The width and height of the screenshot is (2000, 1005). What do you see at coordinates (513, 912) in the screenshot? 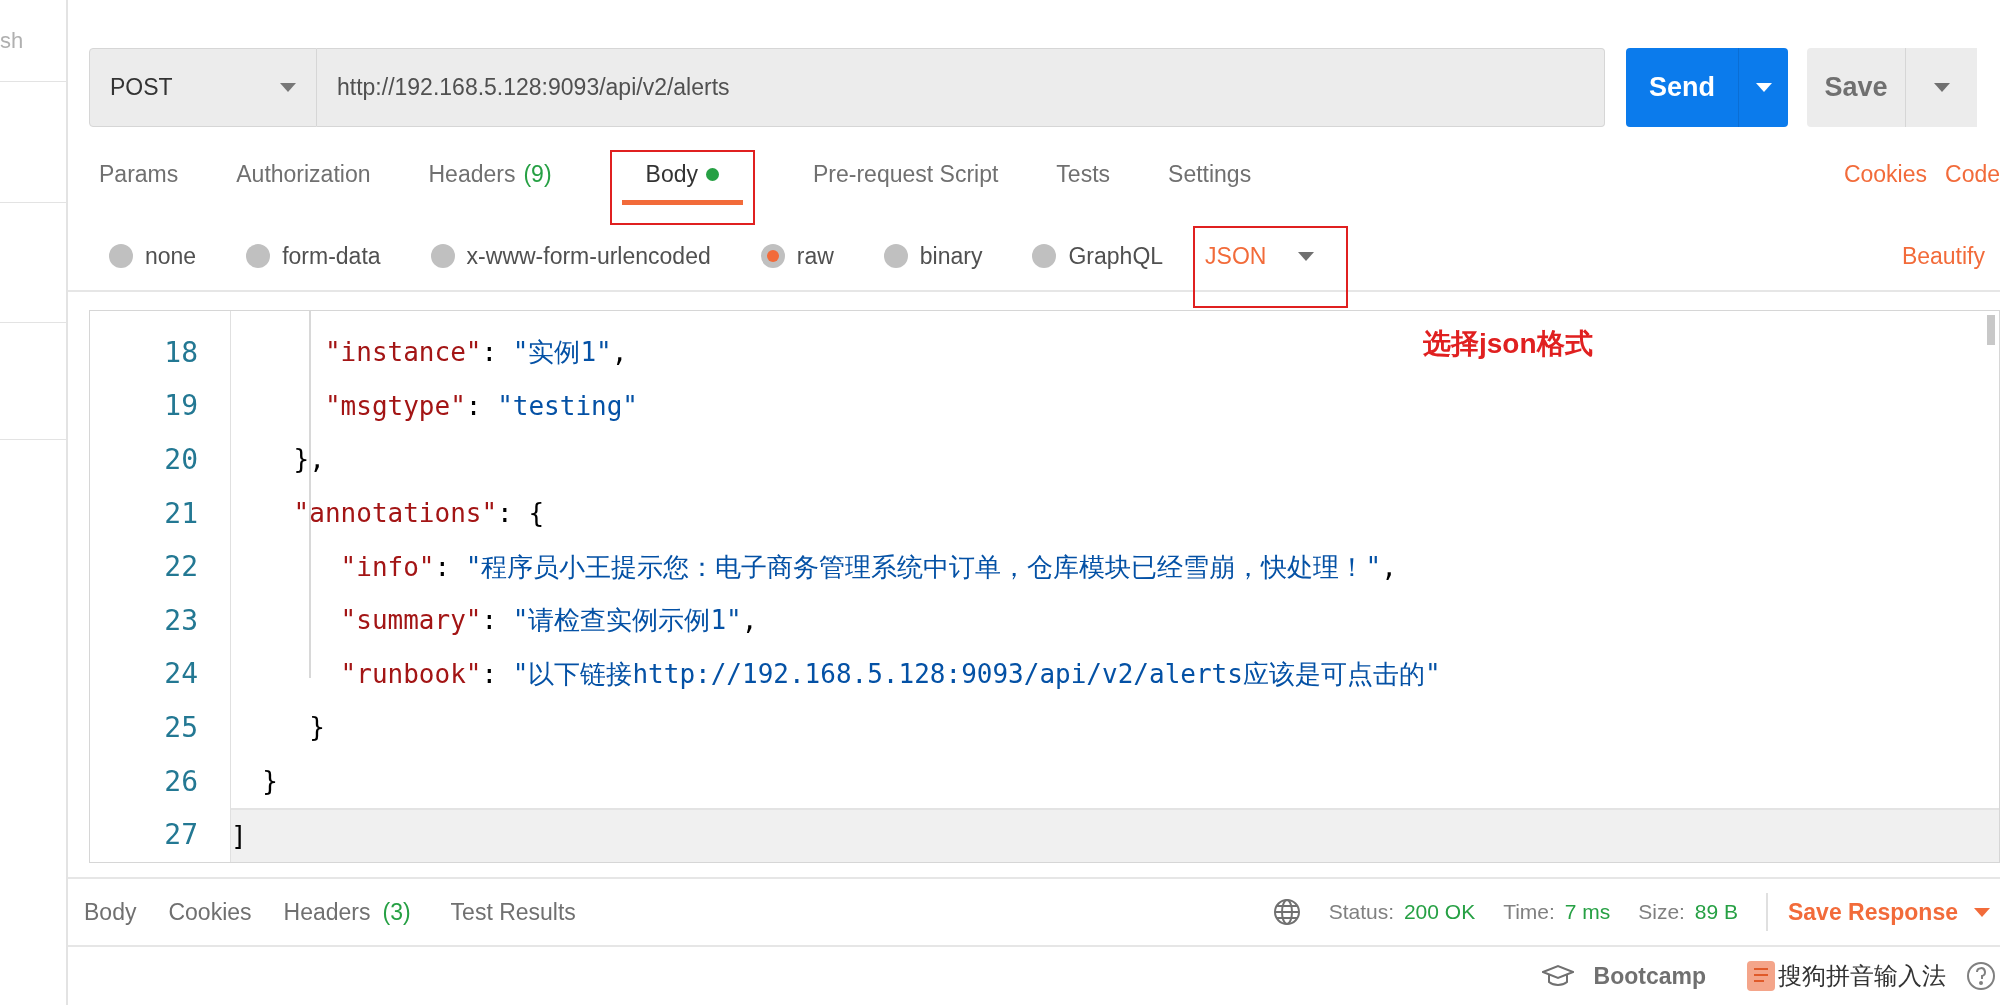
I see `response-tab: Test Results` at bounding box center [513, 912].